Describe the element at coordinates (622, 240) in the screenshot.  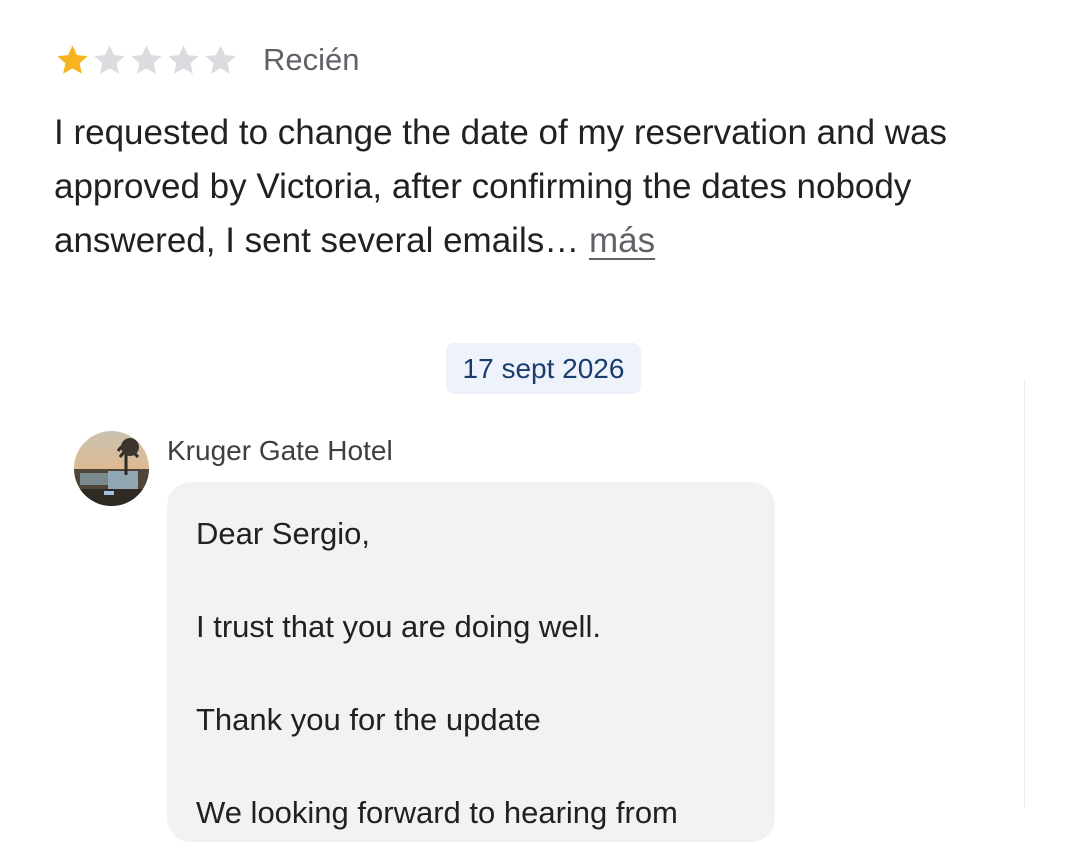
I see `more-link: más` at that location.